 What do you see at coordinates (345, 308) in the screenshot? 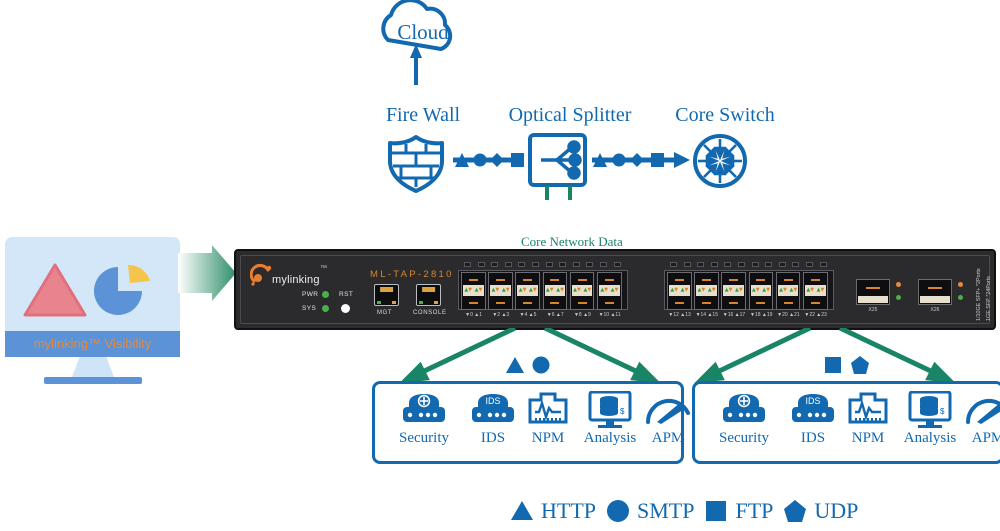
I see `reset-button` at bounding box center [345, 308].